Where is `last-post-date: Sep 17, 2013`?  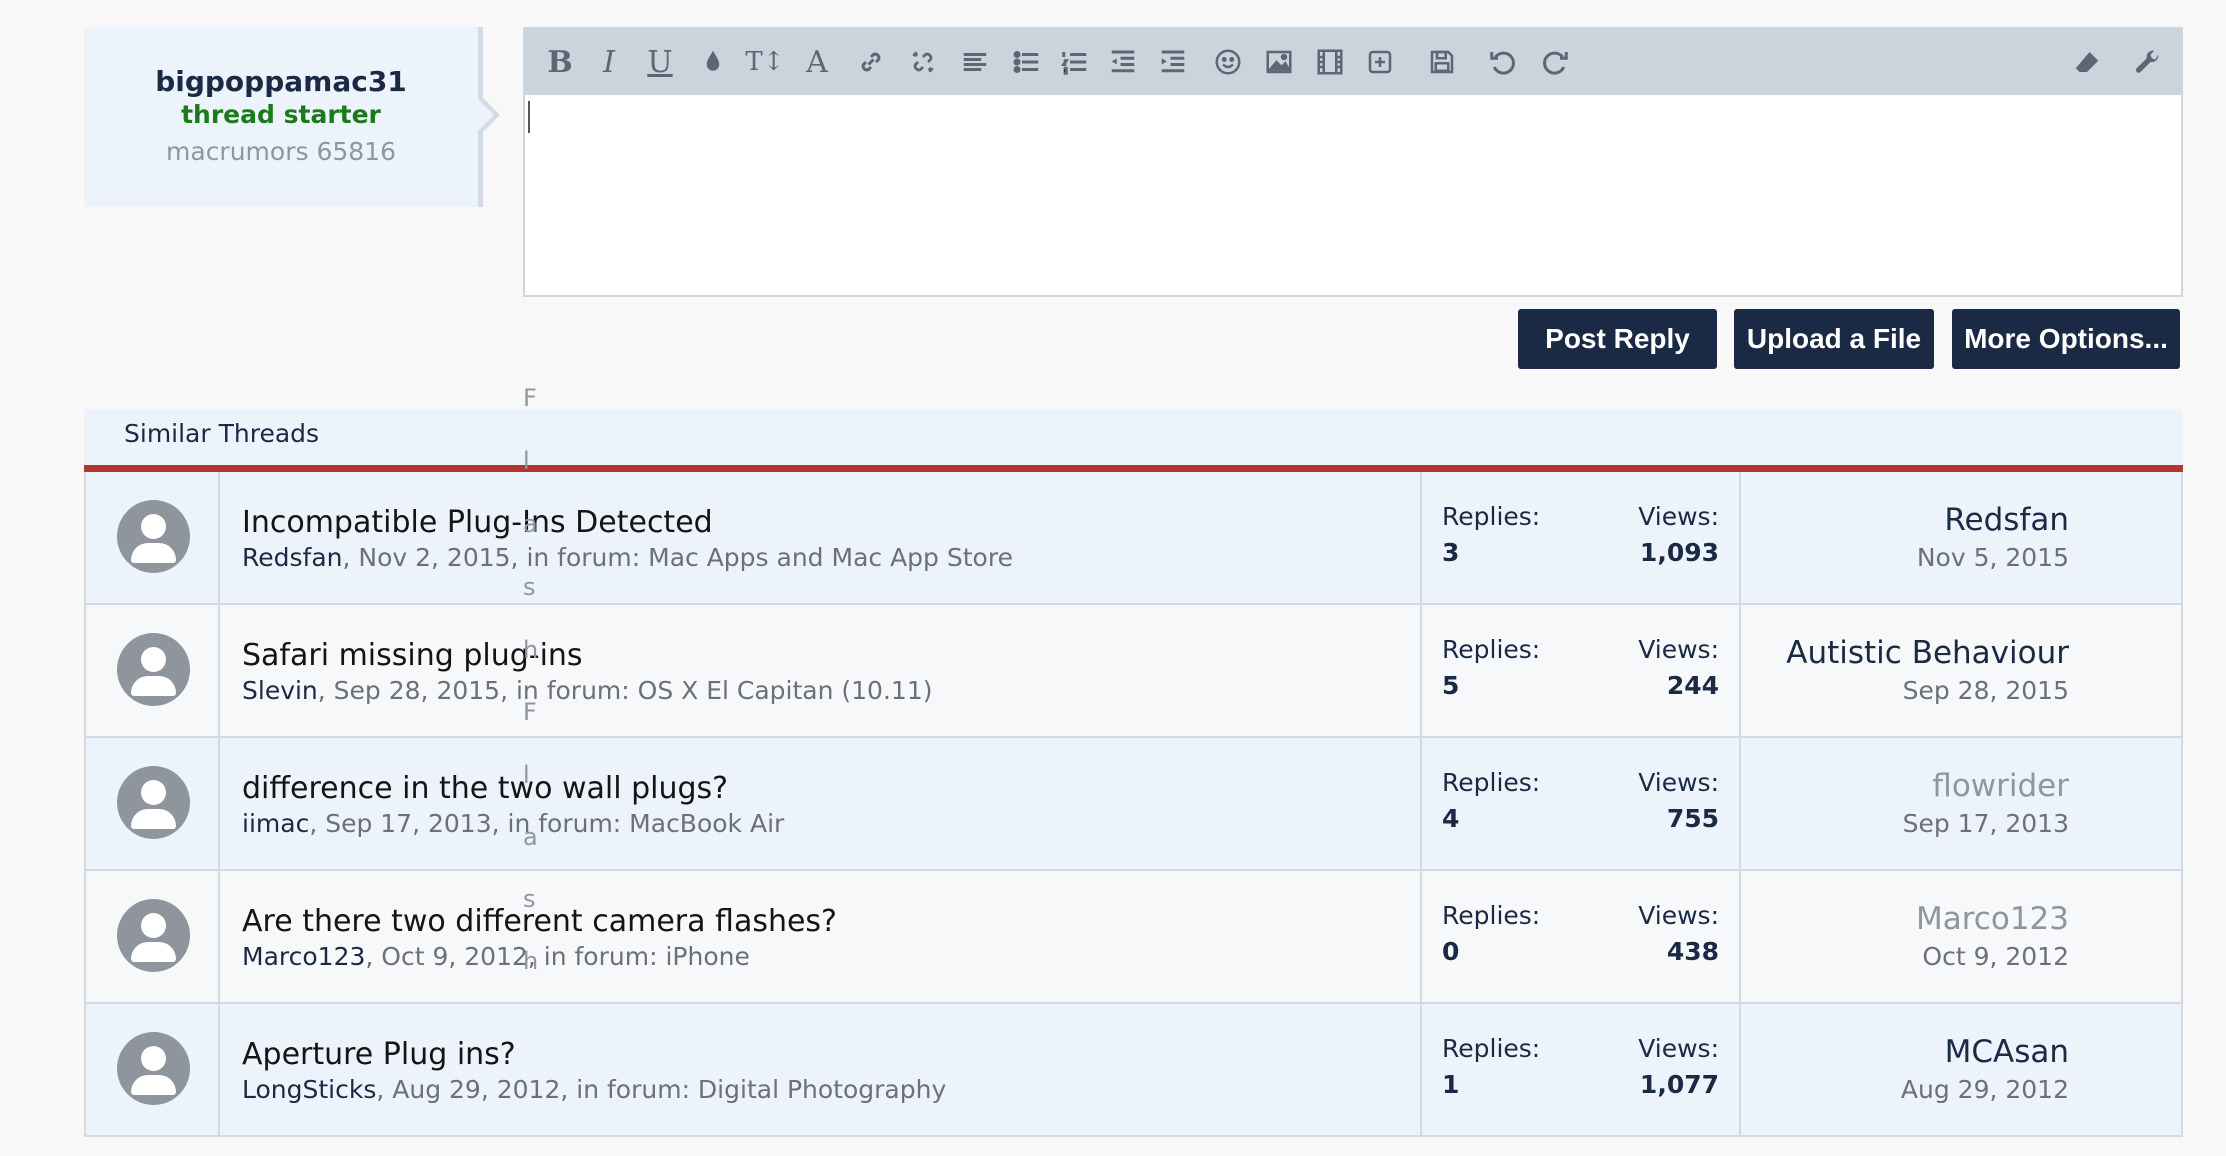
last-post-date: Sep 17, 2013 is located at coordinates (1986, 823).